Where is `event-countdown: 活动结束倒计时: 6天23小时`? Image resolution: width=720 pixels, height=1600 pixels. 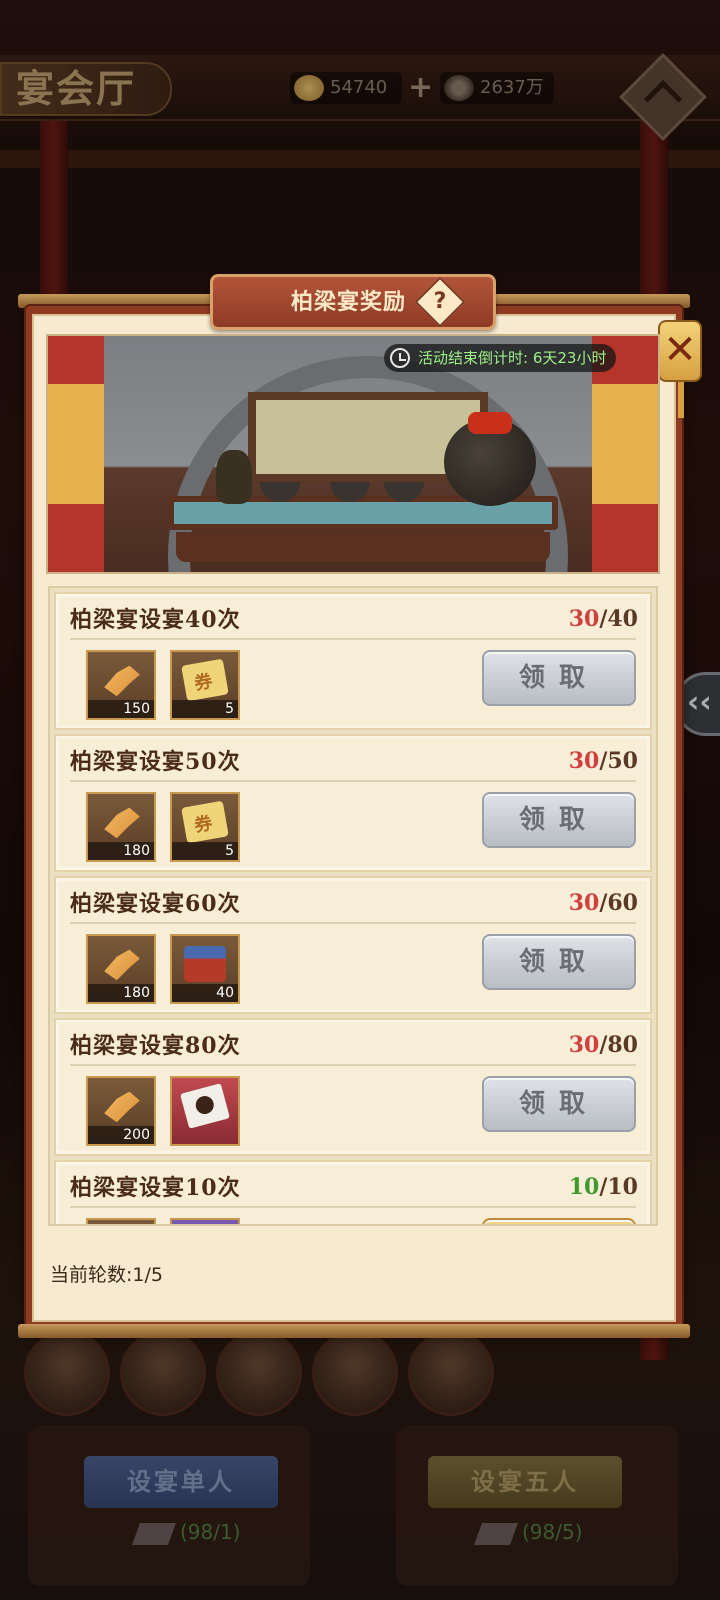 event-countdown: 活动结束倒计时: 6天23小时 is located at coordinates (500, 358).